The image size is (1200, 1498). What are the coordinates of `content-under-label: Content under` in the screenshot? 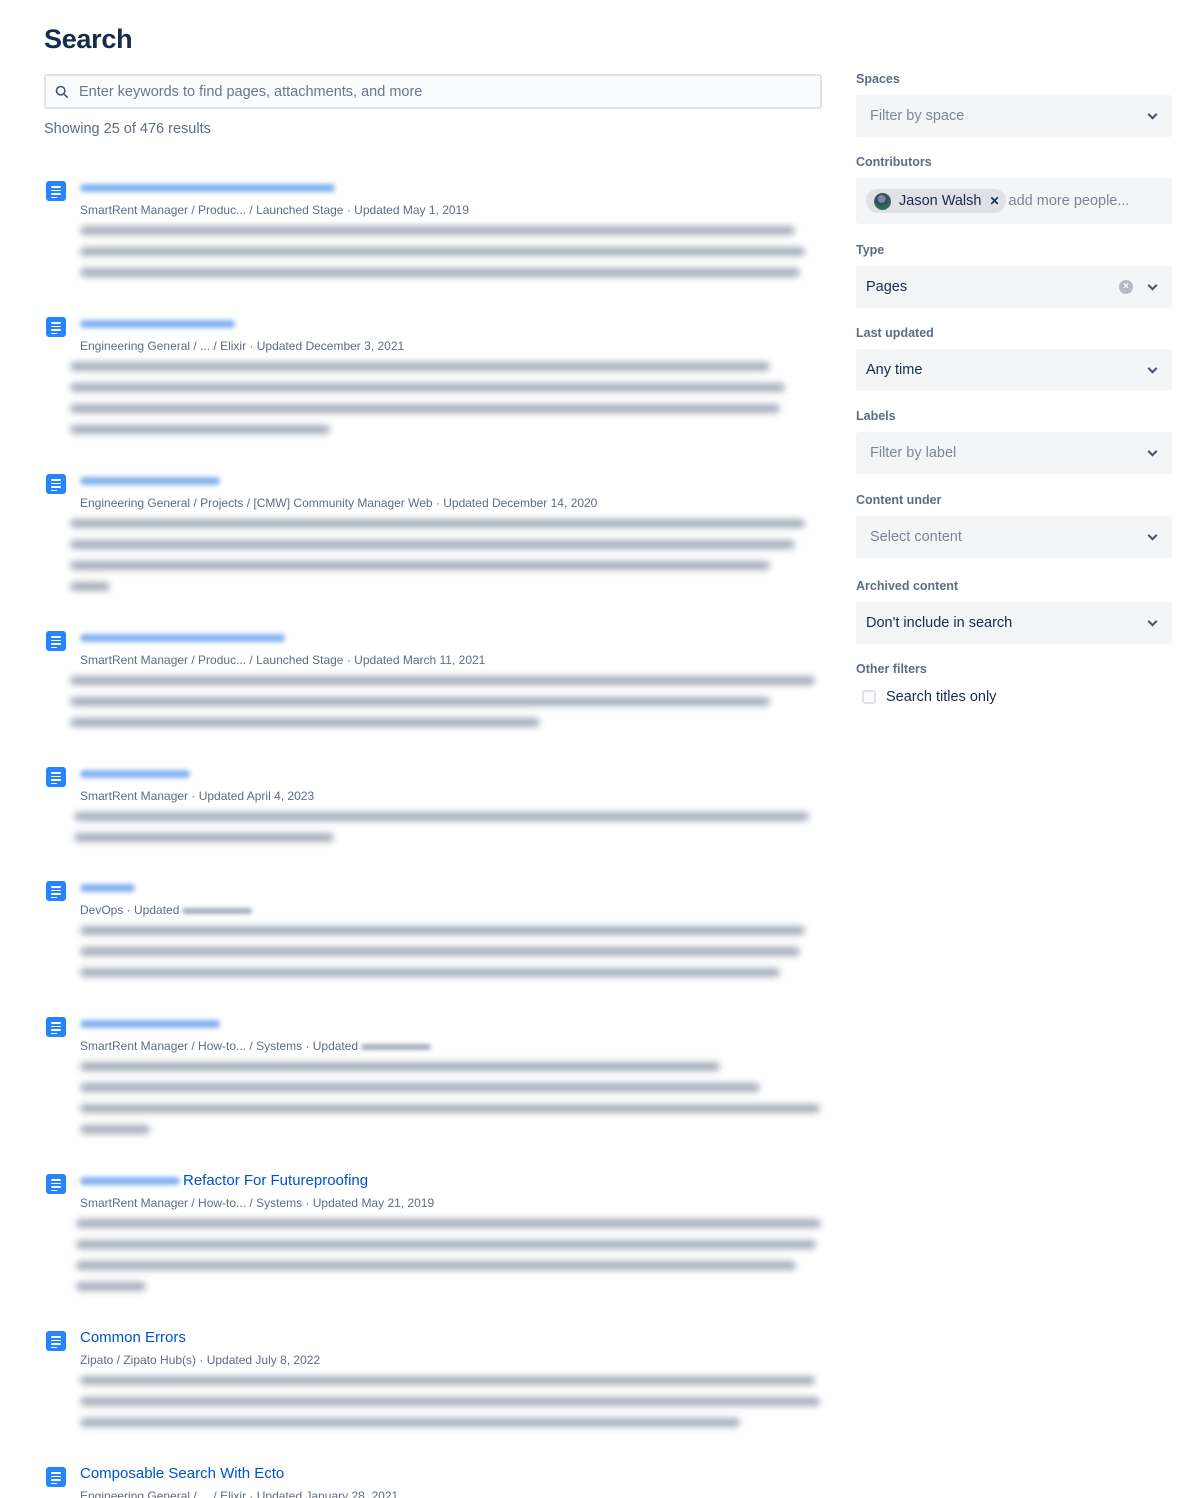 It's located at (899, 500).